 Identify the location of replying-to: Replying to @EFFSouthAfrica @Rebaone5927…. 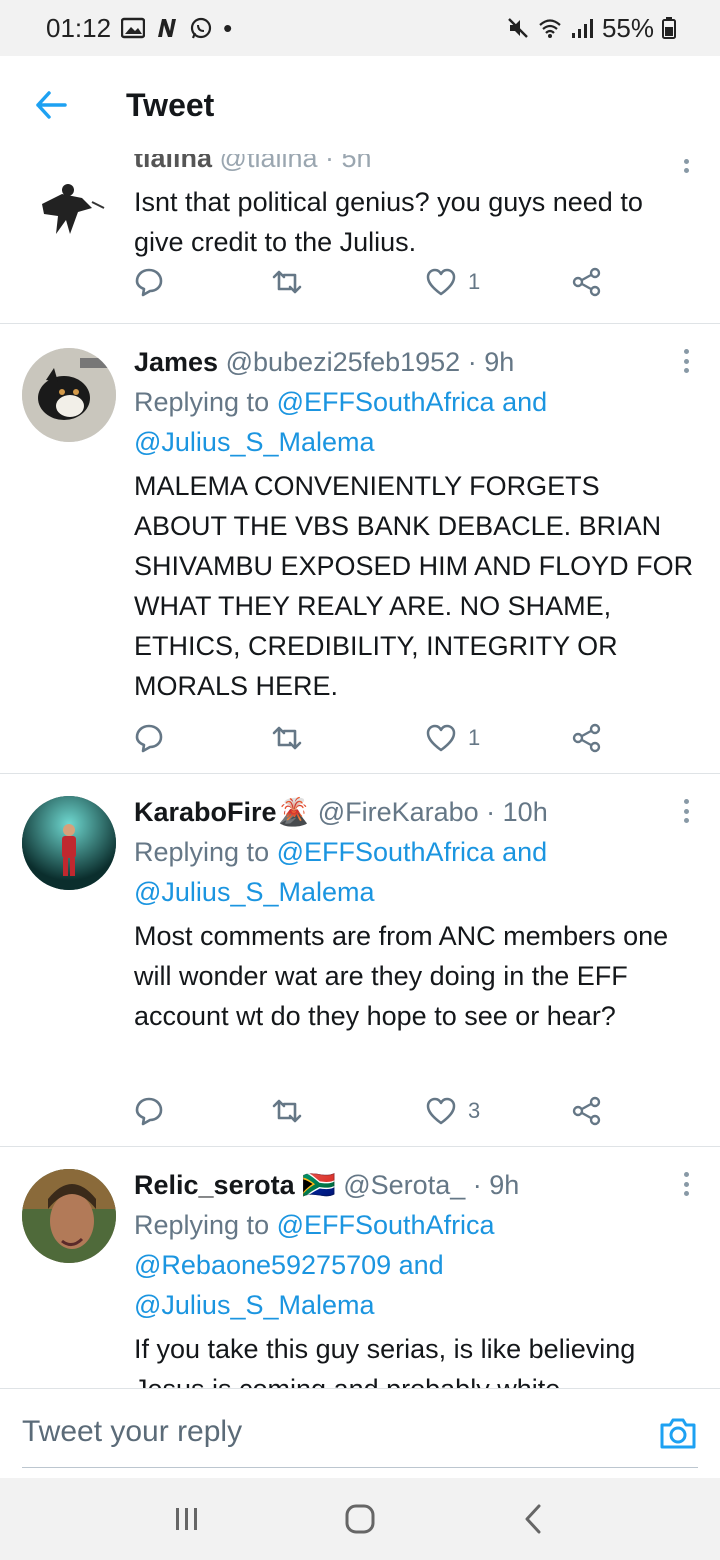
(415, 1265).